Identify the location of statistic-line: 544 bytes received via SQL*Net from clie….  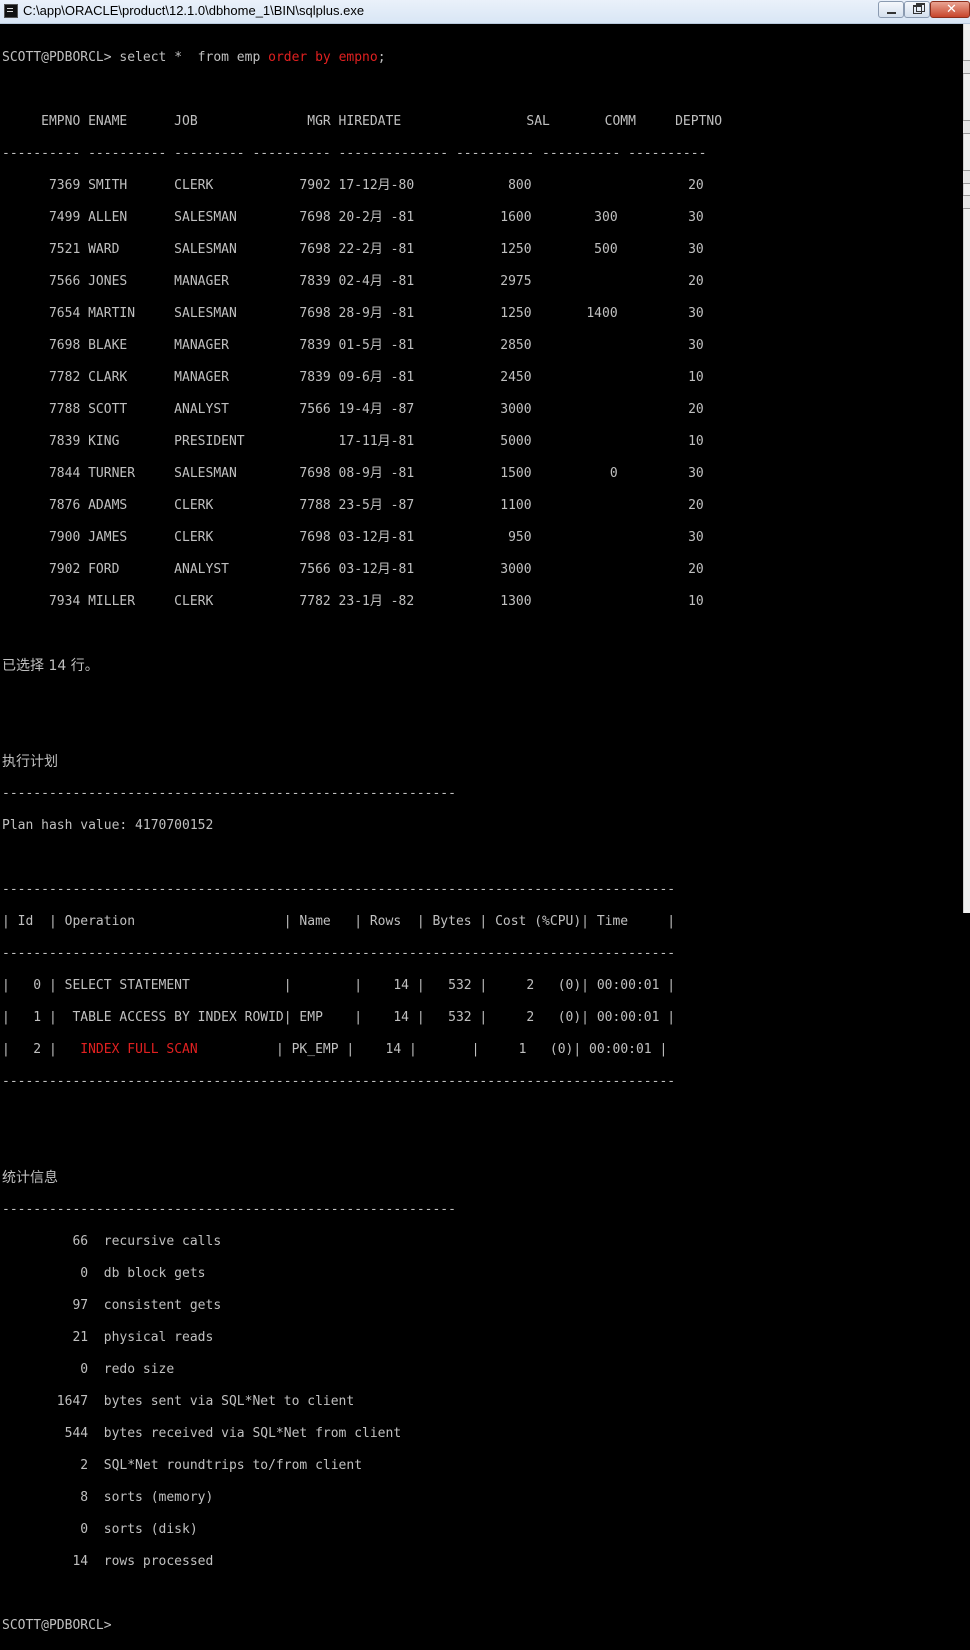
(202, 1433).